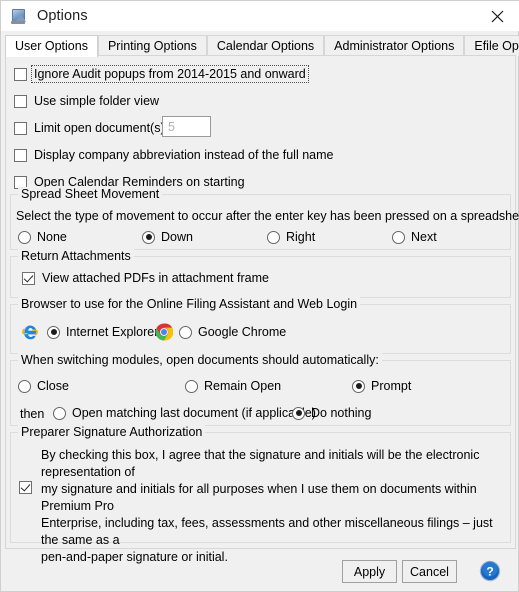  I want to click on checkbox-simple-folder-view: Use simple folder view, so click(86, 101).